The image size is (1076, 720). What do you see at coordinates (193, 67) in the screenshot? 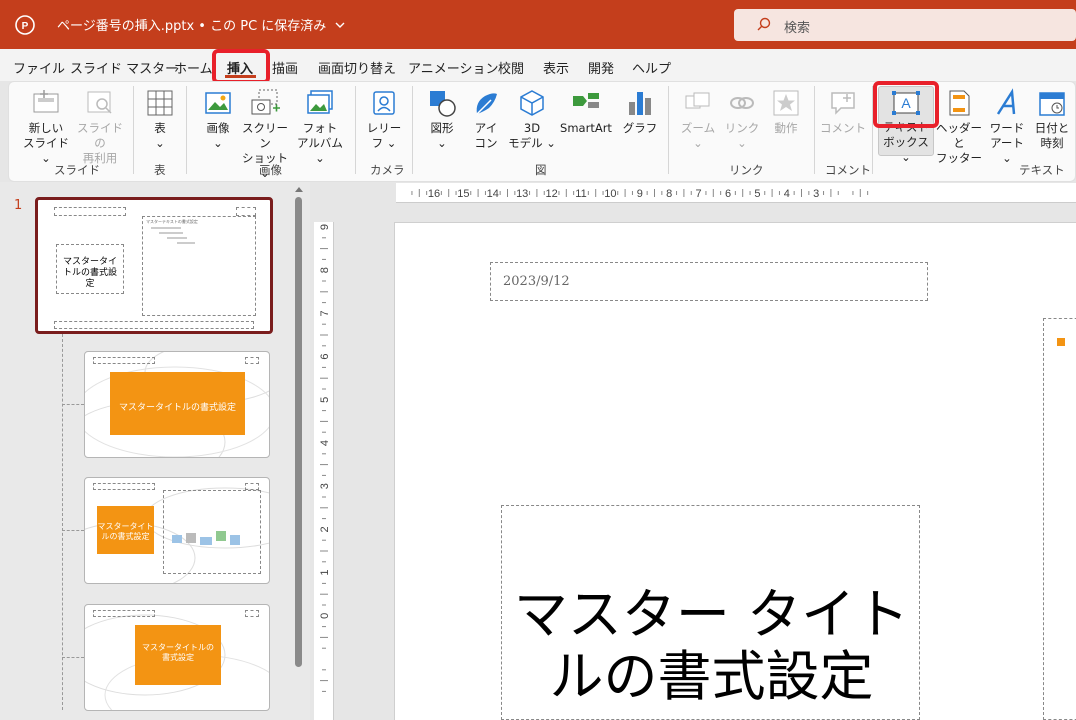
I see `tab-home: ホーム` at bounding box center [193, 67].